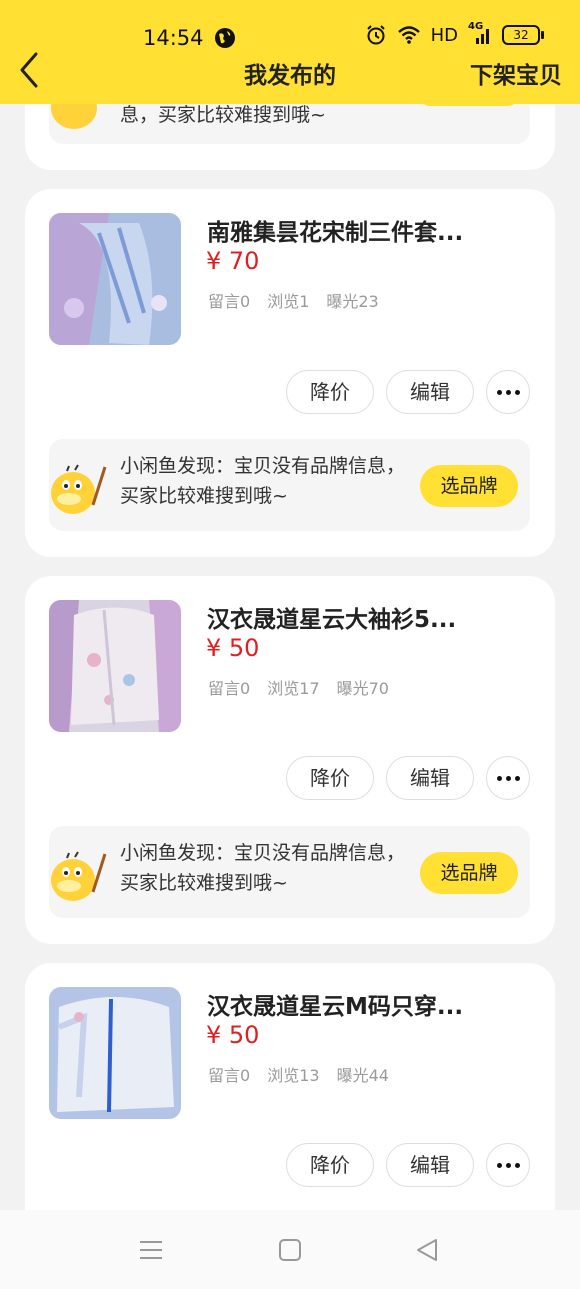 The width and height of the screenshot is (580, 1289). I want to click on exposure-count: 曝光70, so click(362, 688).